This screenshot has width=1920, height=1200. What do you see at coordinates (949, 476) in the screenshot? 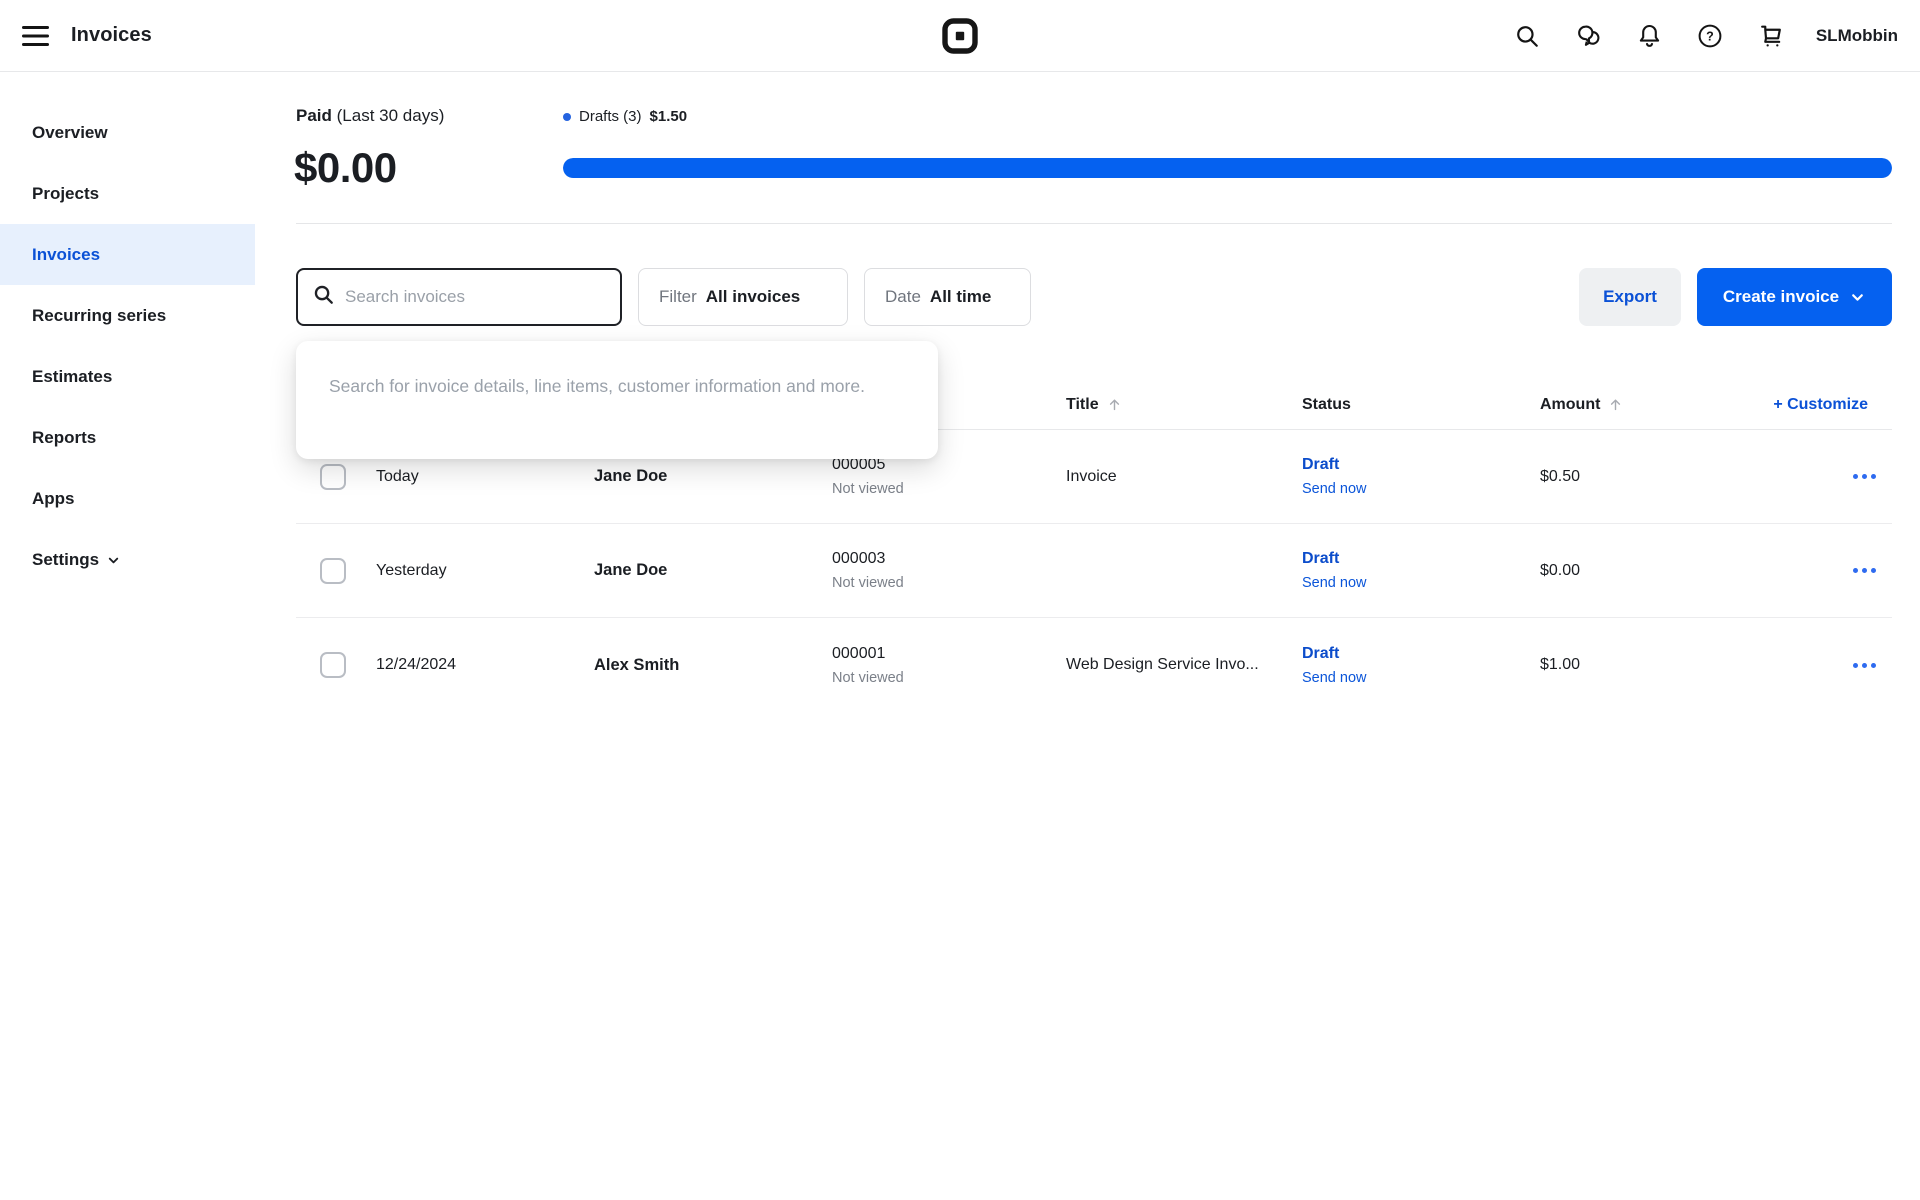
I see `invoice-number-cell: 000005 Not viewed` at bounding box center [949, 476].